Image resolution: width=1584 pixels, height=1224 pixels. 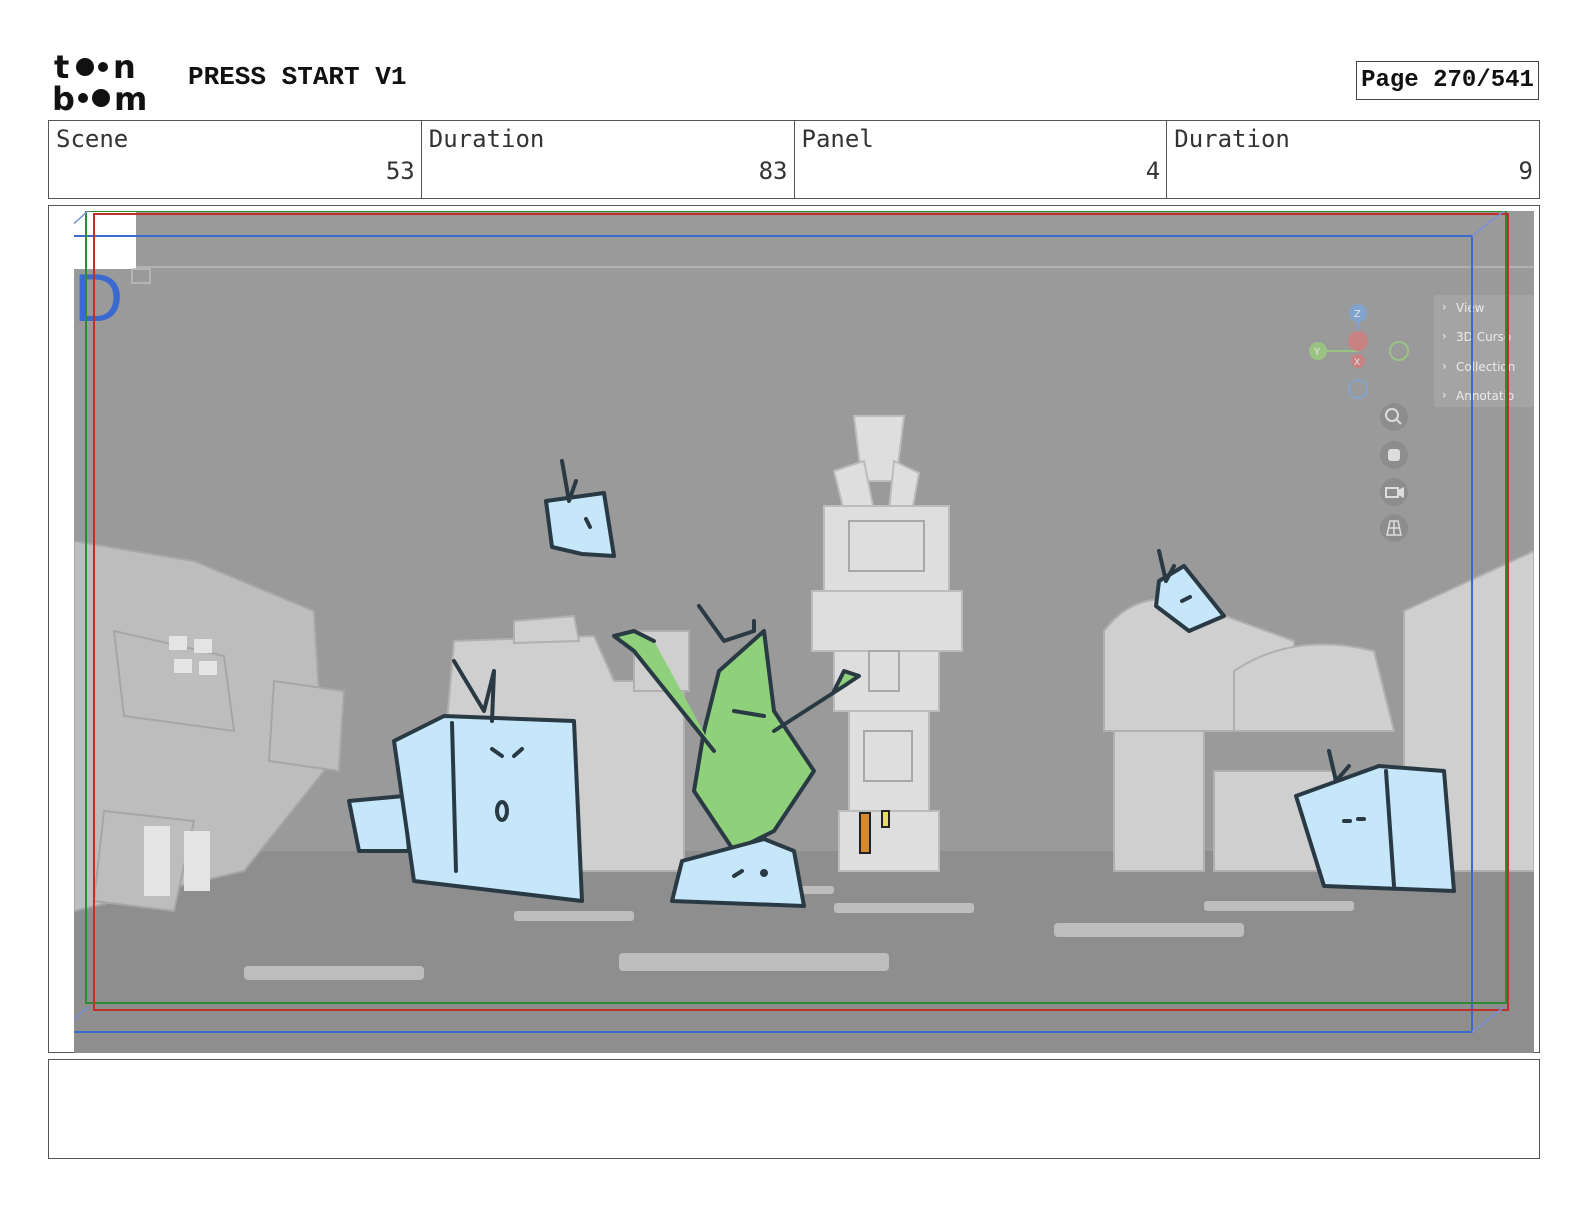 What do you see at coordinates (1232, 139) in the screenshot?
I see `panel-duration-label: Duration` at bounding box center [1232, 139].